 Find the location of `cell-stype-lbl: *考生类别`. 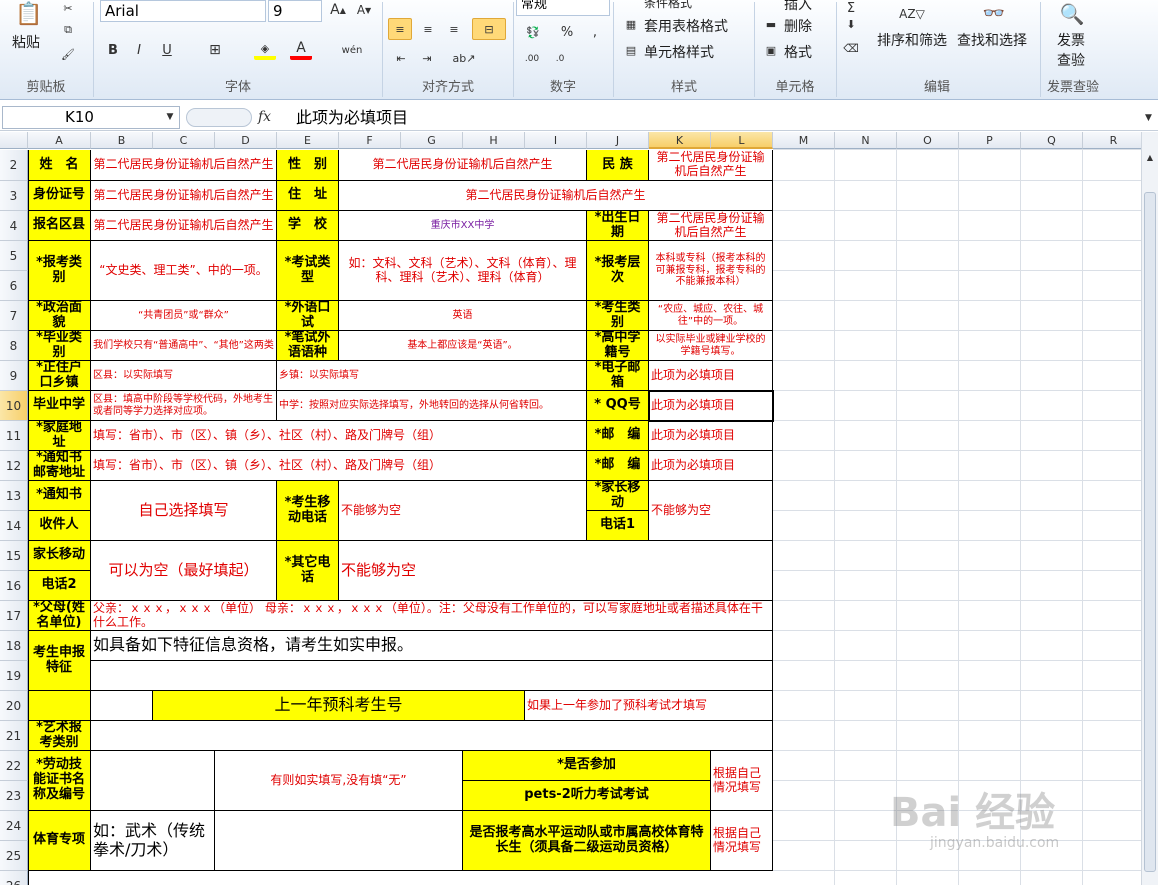

cell-stype-lbl: *考生类别 is located at coordinates (618, 316).